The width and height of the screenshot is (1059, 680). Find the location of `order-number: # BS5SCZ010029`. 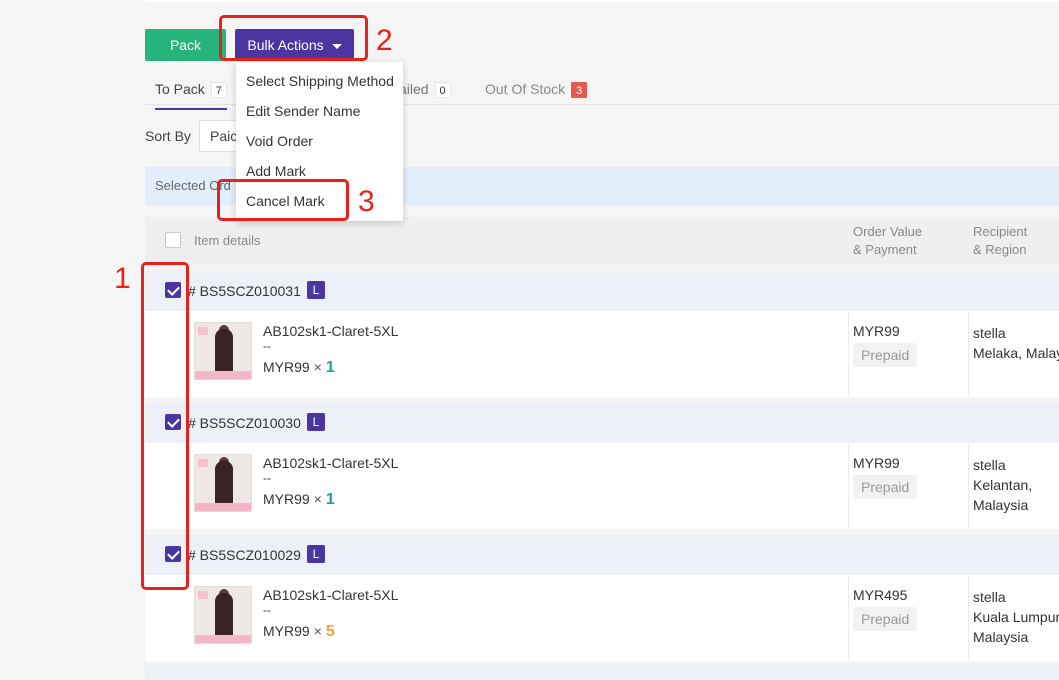

order-number: # BS5SCZ010029 is located at coordinates (244, 555).